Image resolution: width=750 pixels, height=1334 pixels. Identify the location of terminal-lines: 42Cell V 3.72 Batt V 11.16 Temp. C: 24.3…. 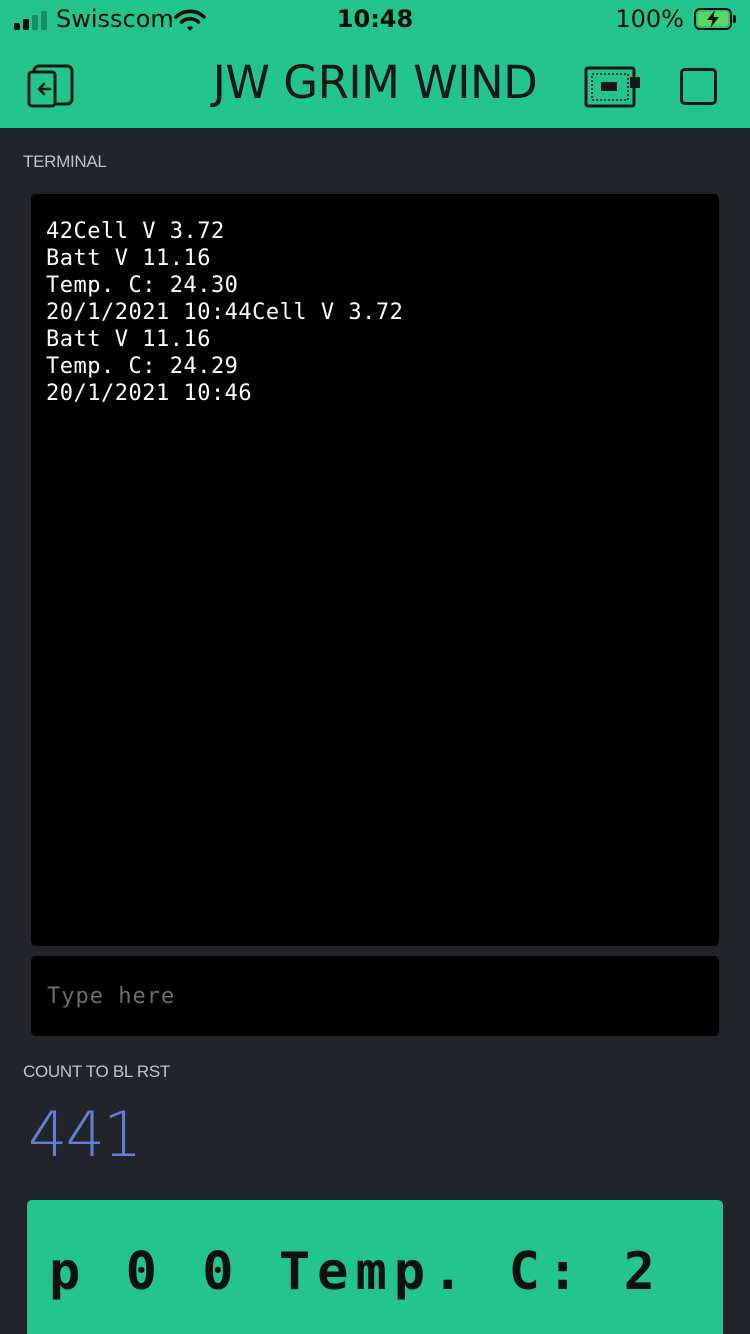
(224, 312).